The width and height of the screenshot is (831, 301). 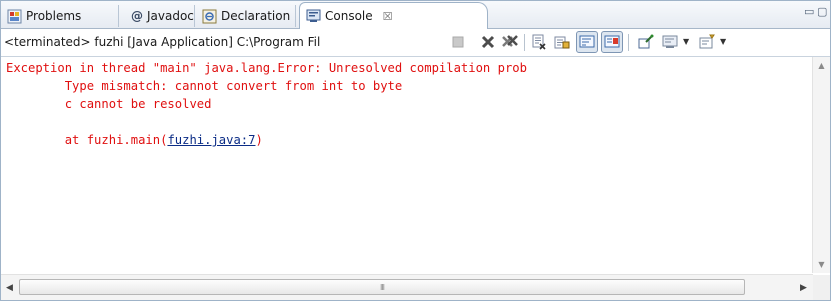 I want to click on horizontal-scrollbar: ◀ III ▶, so click(x=407, y=287).